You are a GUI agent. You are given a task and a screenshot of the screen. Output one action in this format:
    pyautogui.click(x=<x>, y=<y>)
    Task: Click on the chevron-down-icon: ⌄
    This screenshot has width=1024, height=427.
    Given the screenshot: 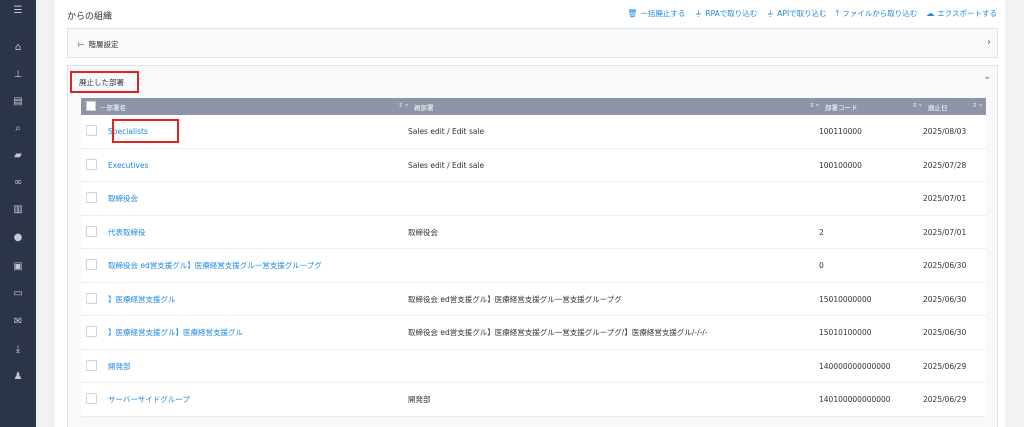 What is the action you would take?
    pyautogui.click(x=987, y=77)
    